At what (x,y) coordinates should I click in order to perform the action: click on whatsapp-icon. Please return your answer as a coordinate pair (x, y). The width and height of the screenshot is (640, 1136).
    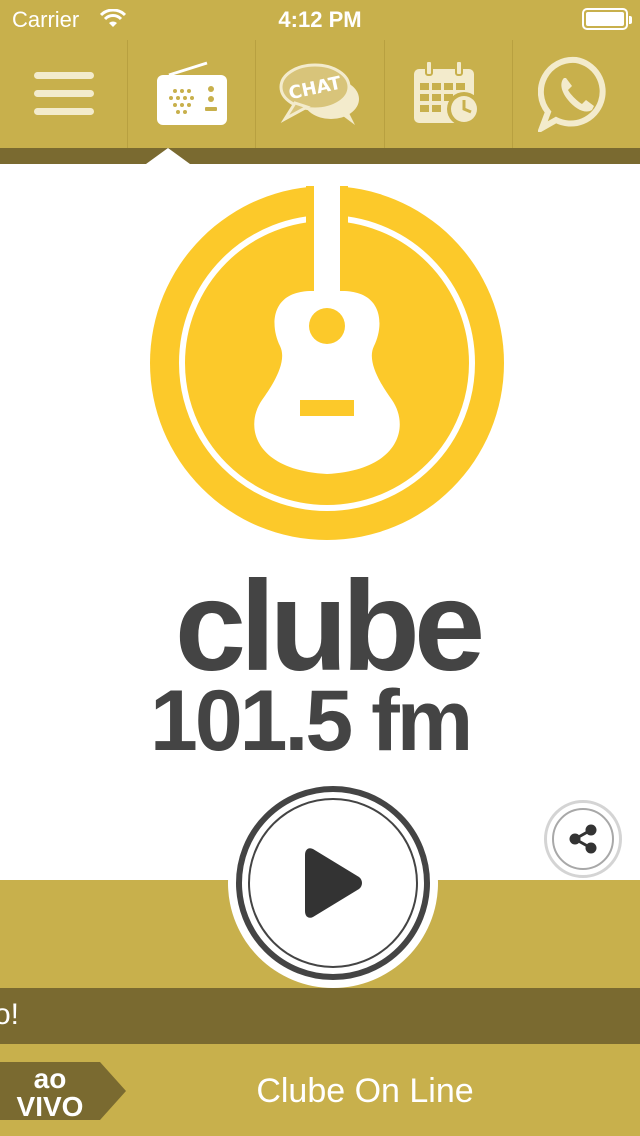
    Looking at the image, I should click on (572, 94).